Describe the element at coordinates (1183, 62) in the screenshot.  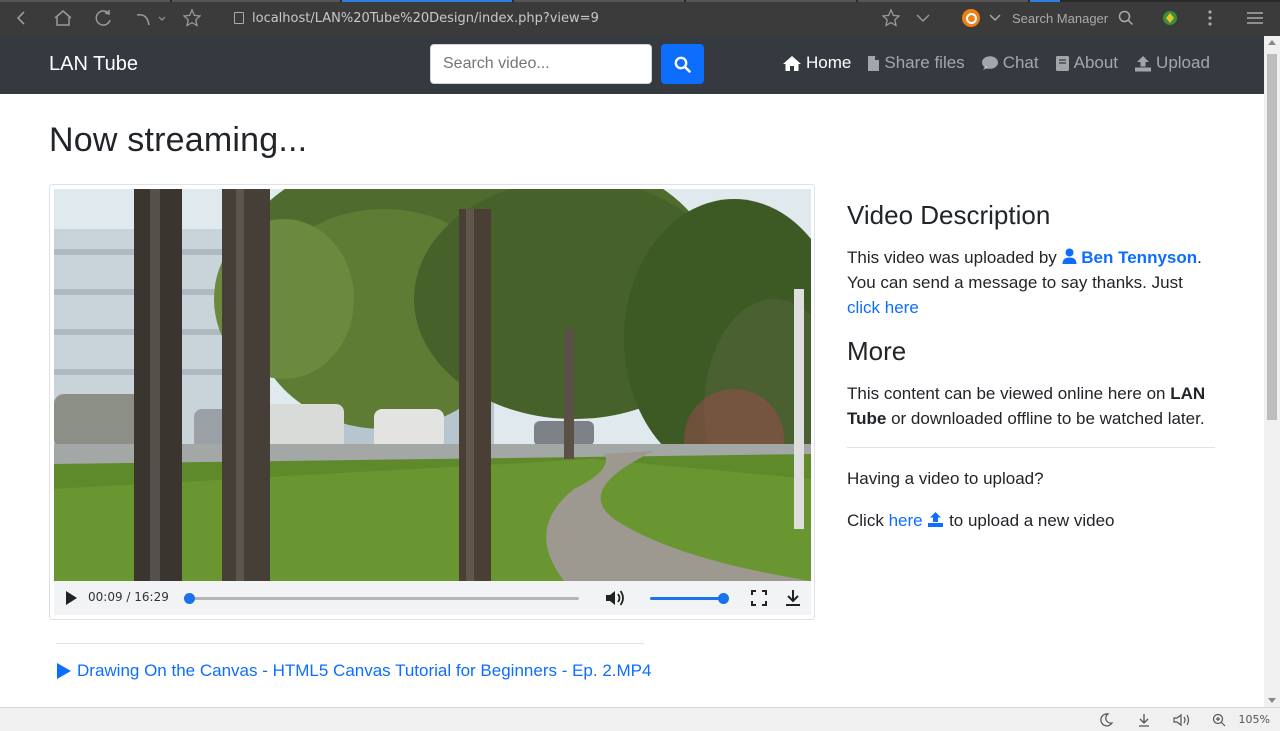
I see `nav-upload-label: Upload` at that location.